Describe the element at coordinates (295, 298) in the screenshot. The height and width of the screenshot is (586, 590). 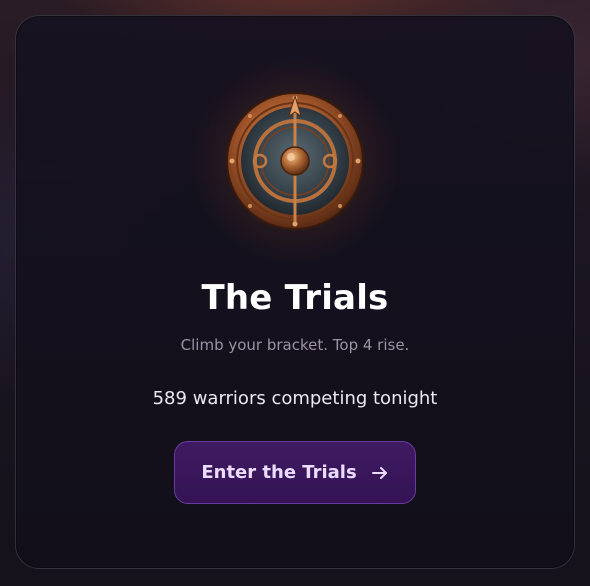
I see `page-title: The Trials` at that location.